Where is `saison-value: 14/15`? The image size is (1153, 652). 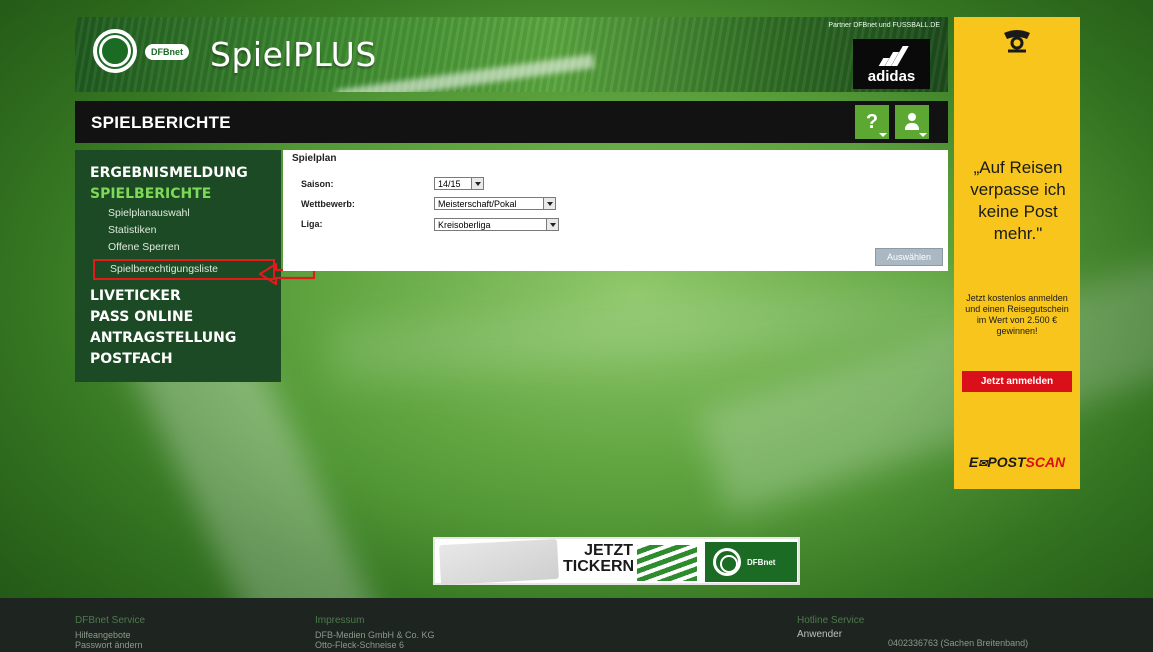
saison-value: 14/15 is located at coordinates (449, 184).